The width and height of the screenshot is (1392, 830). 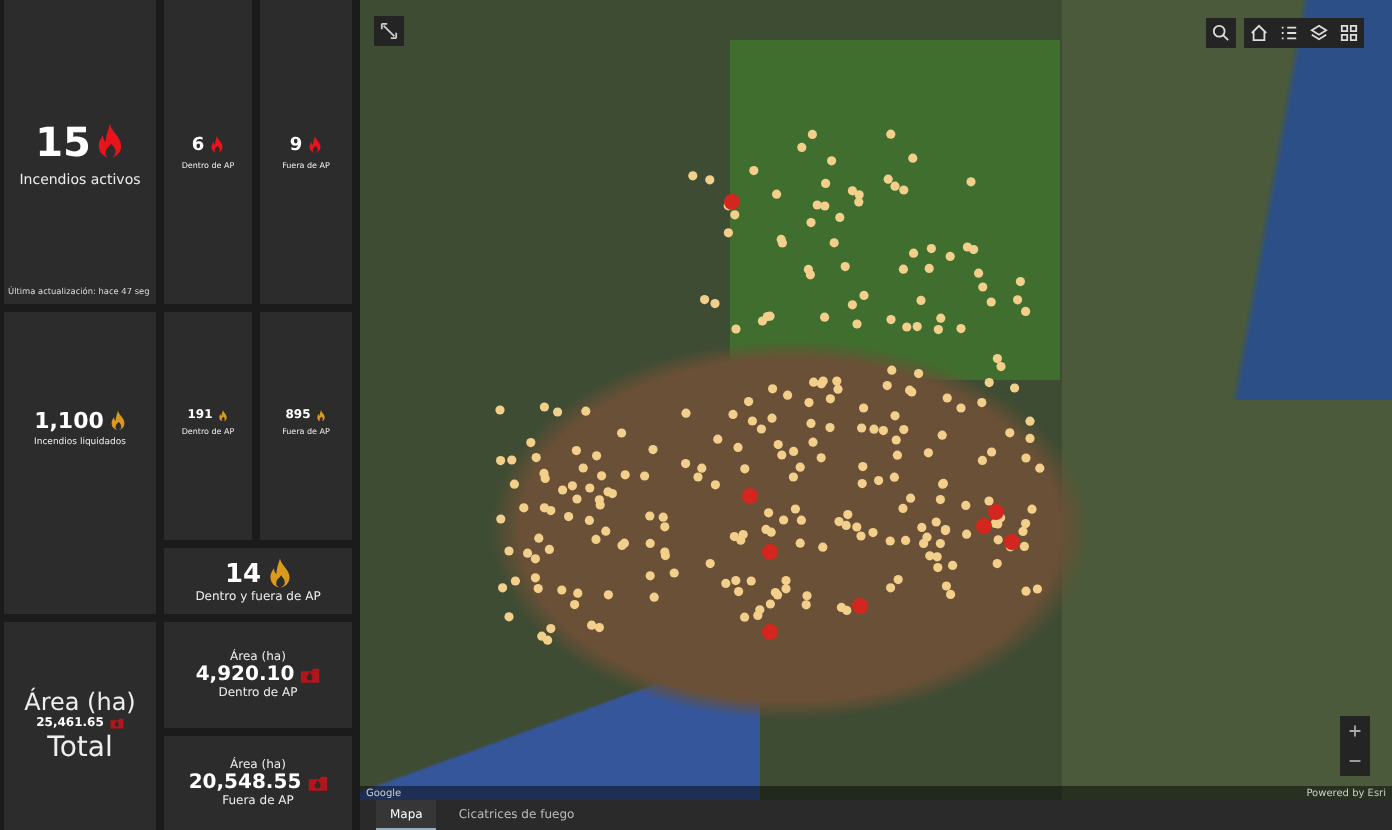 I want to click on stat-value: 14, so click(x=243, y=574).